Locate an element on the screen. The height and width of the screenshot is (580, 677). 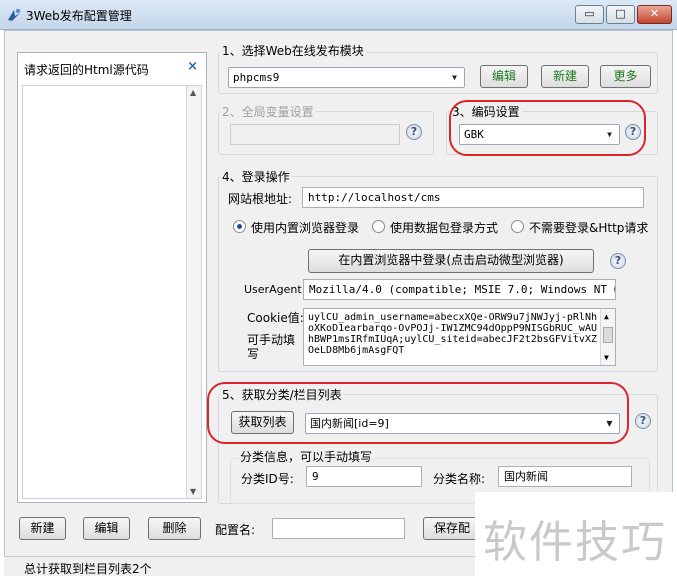
site-root-label: 网站根地址: is located at coordinates (260, 199).